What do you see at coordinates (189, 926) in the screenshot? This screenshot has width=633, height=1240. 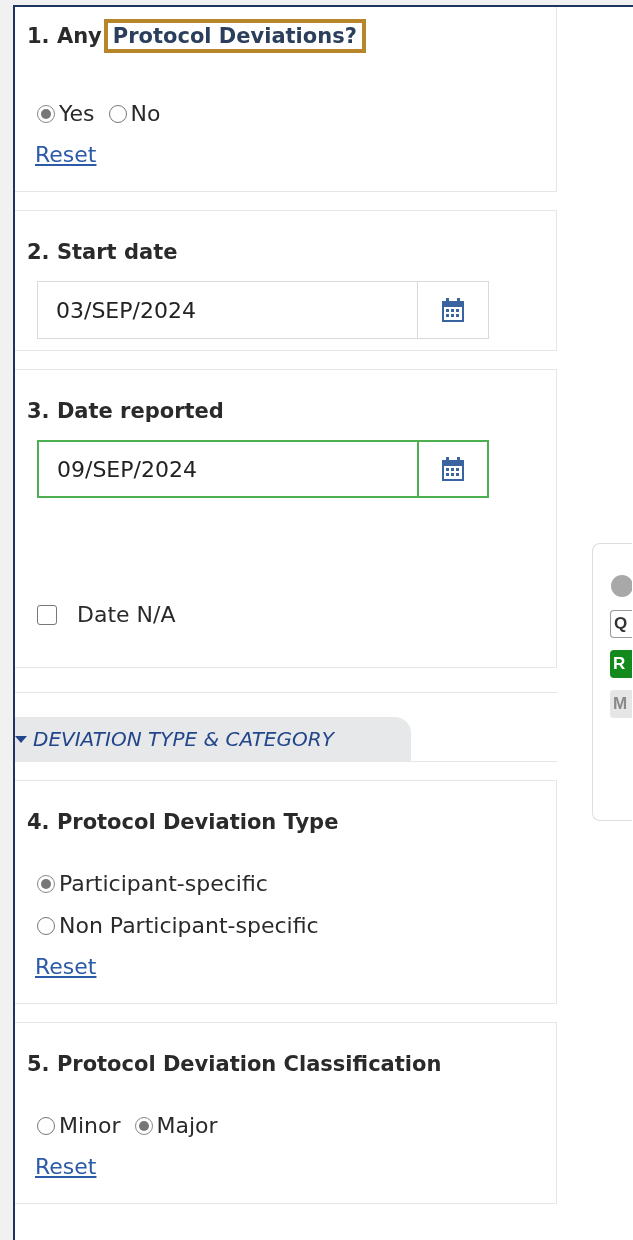 I see `option-label: Non Participant-specific` at bounding box center [189, 926].